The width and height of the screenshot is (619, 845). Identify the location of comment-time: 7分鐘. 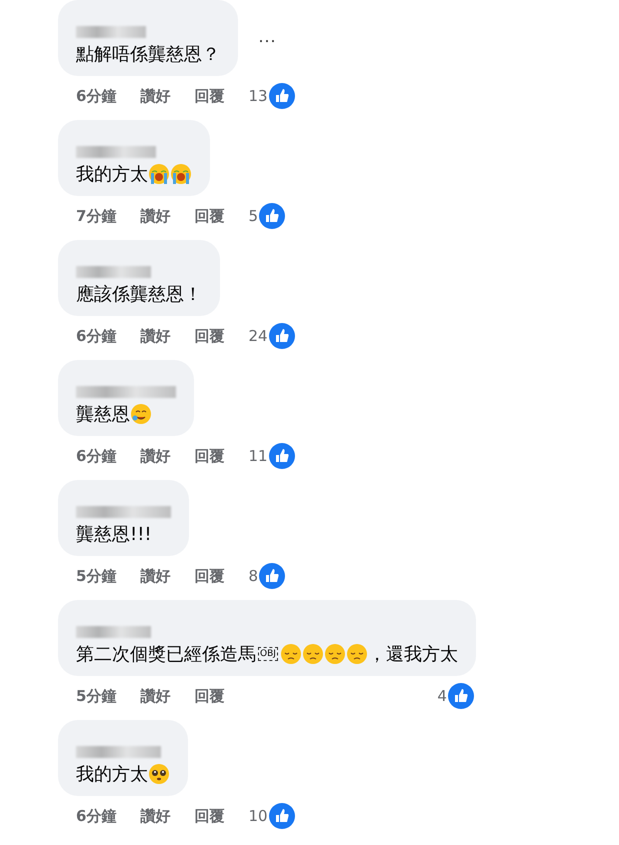
(96, 216).